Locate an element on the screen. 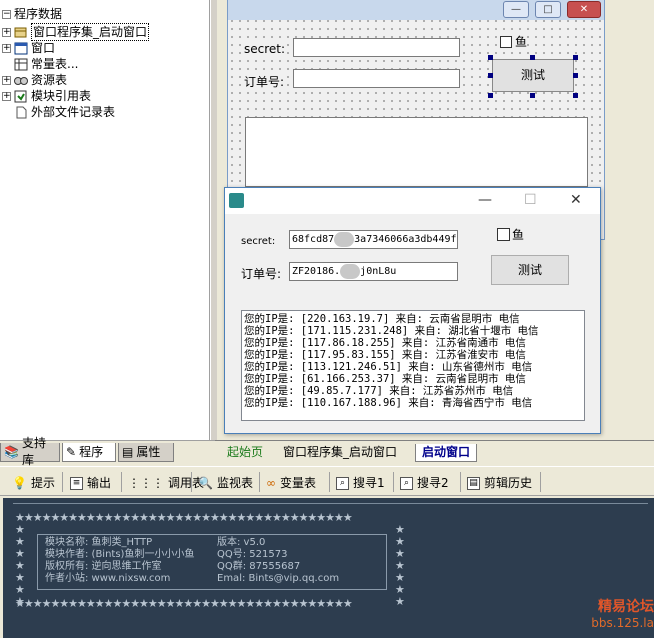 This screenshot has height=638, width=654. tool-output: ≡ 输出 is located at coordinates (90, 483).